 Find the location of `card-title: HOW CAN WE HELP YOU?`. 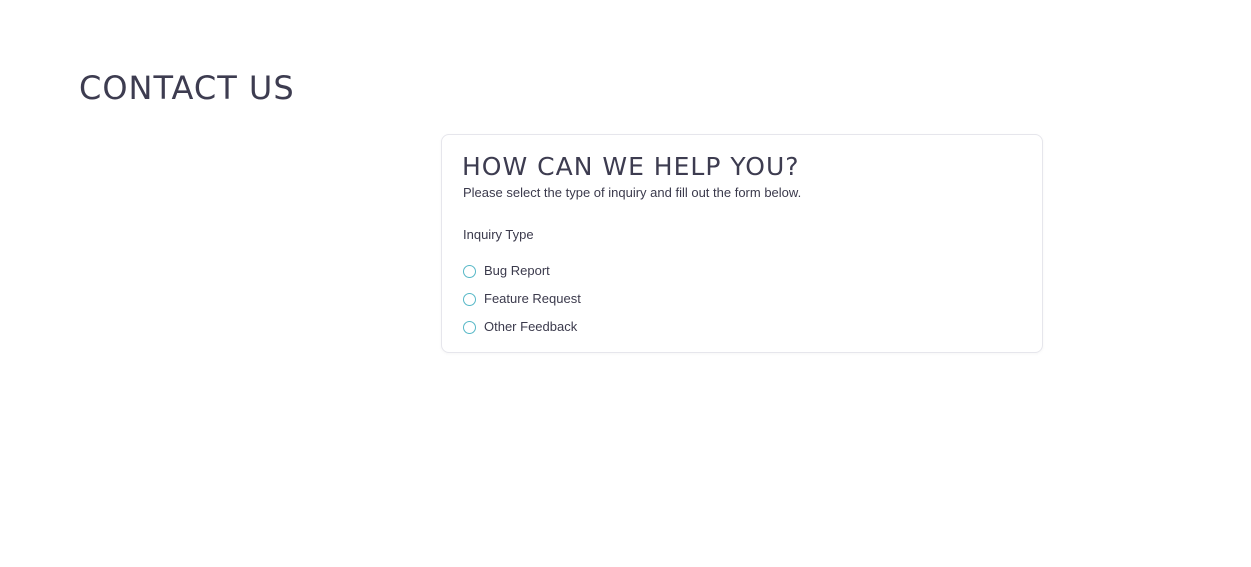

card-title: HOW CAN WE HELP YOU? is located at coordinates (631, 166).